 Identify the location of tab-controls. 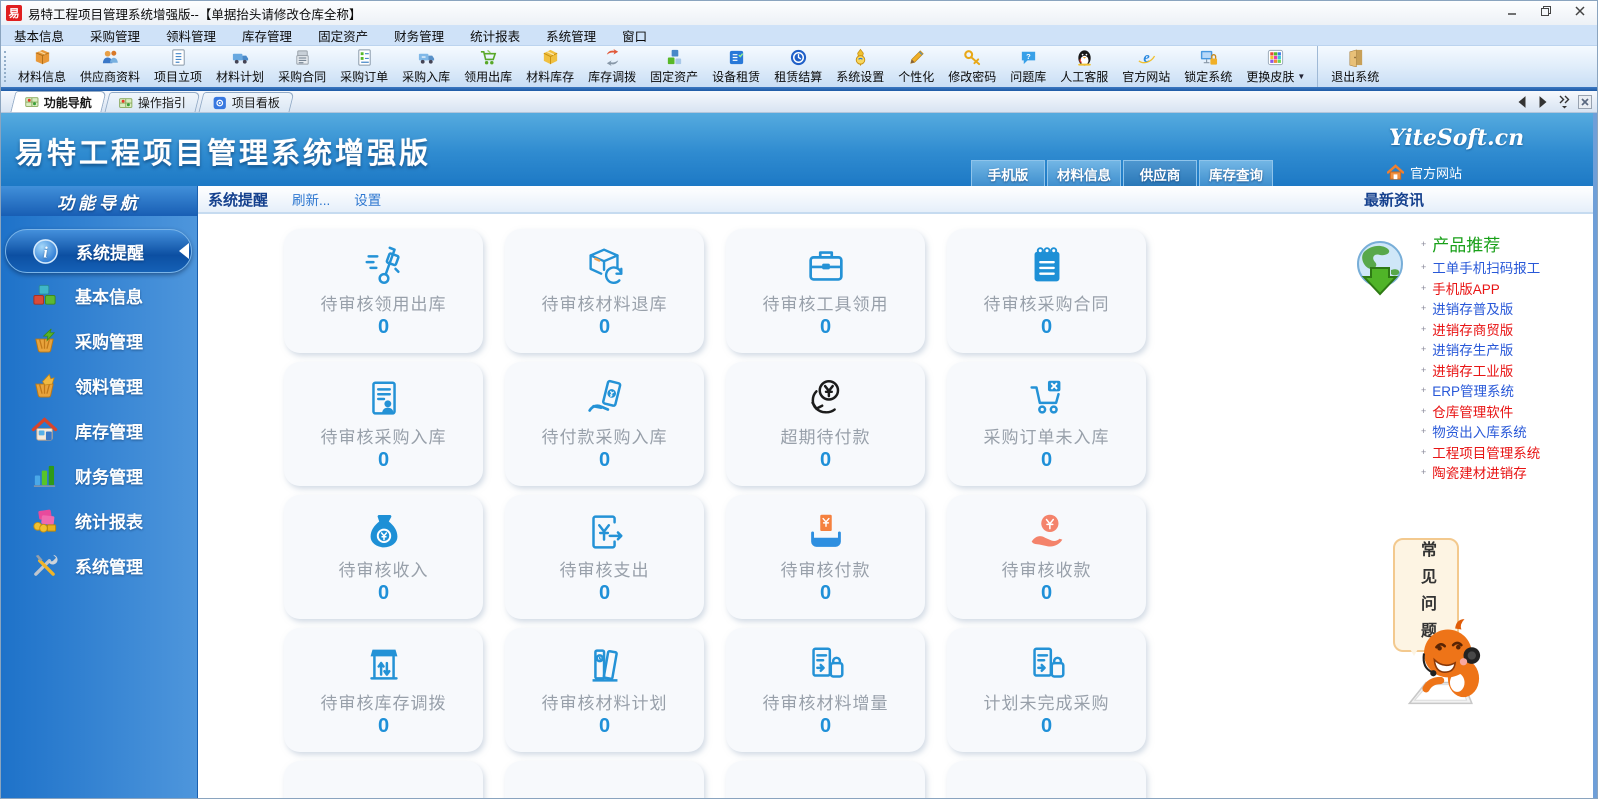
(1553, 102).